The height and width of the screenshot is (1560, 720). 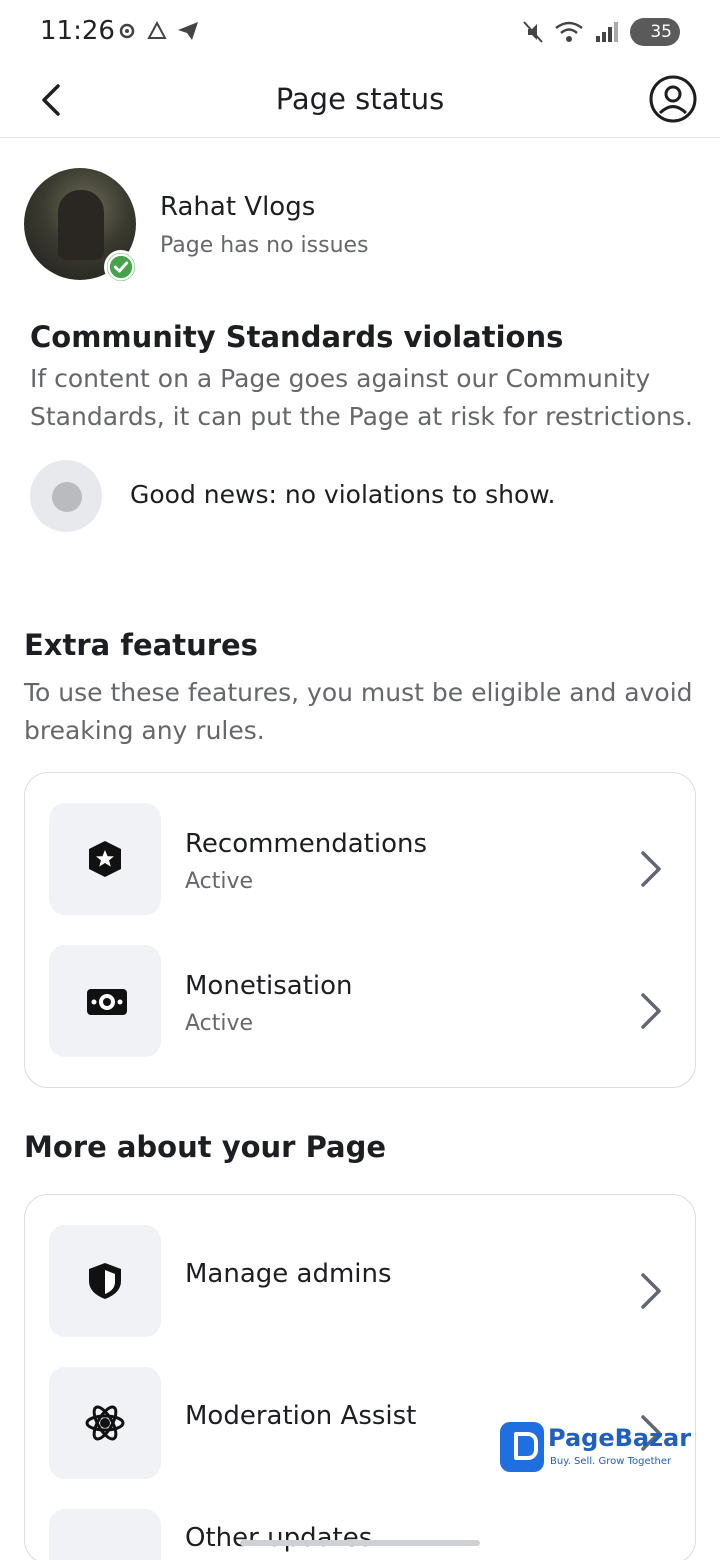 I want to click on extra-features-title: Extra features, so click(x=141, y=645).